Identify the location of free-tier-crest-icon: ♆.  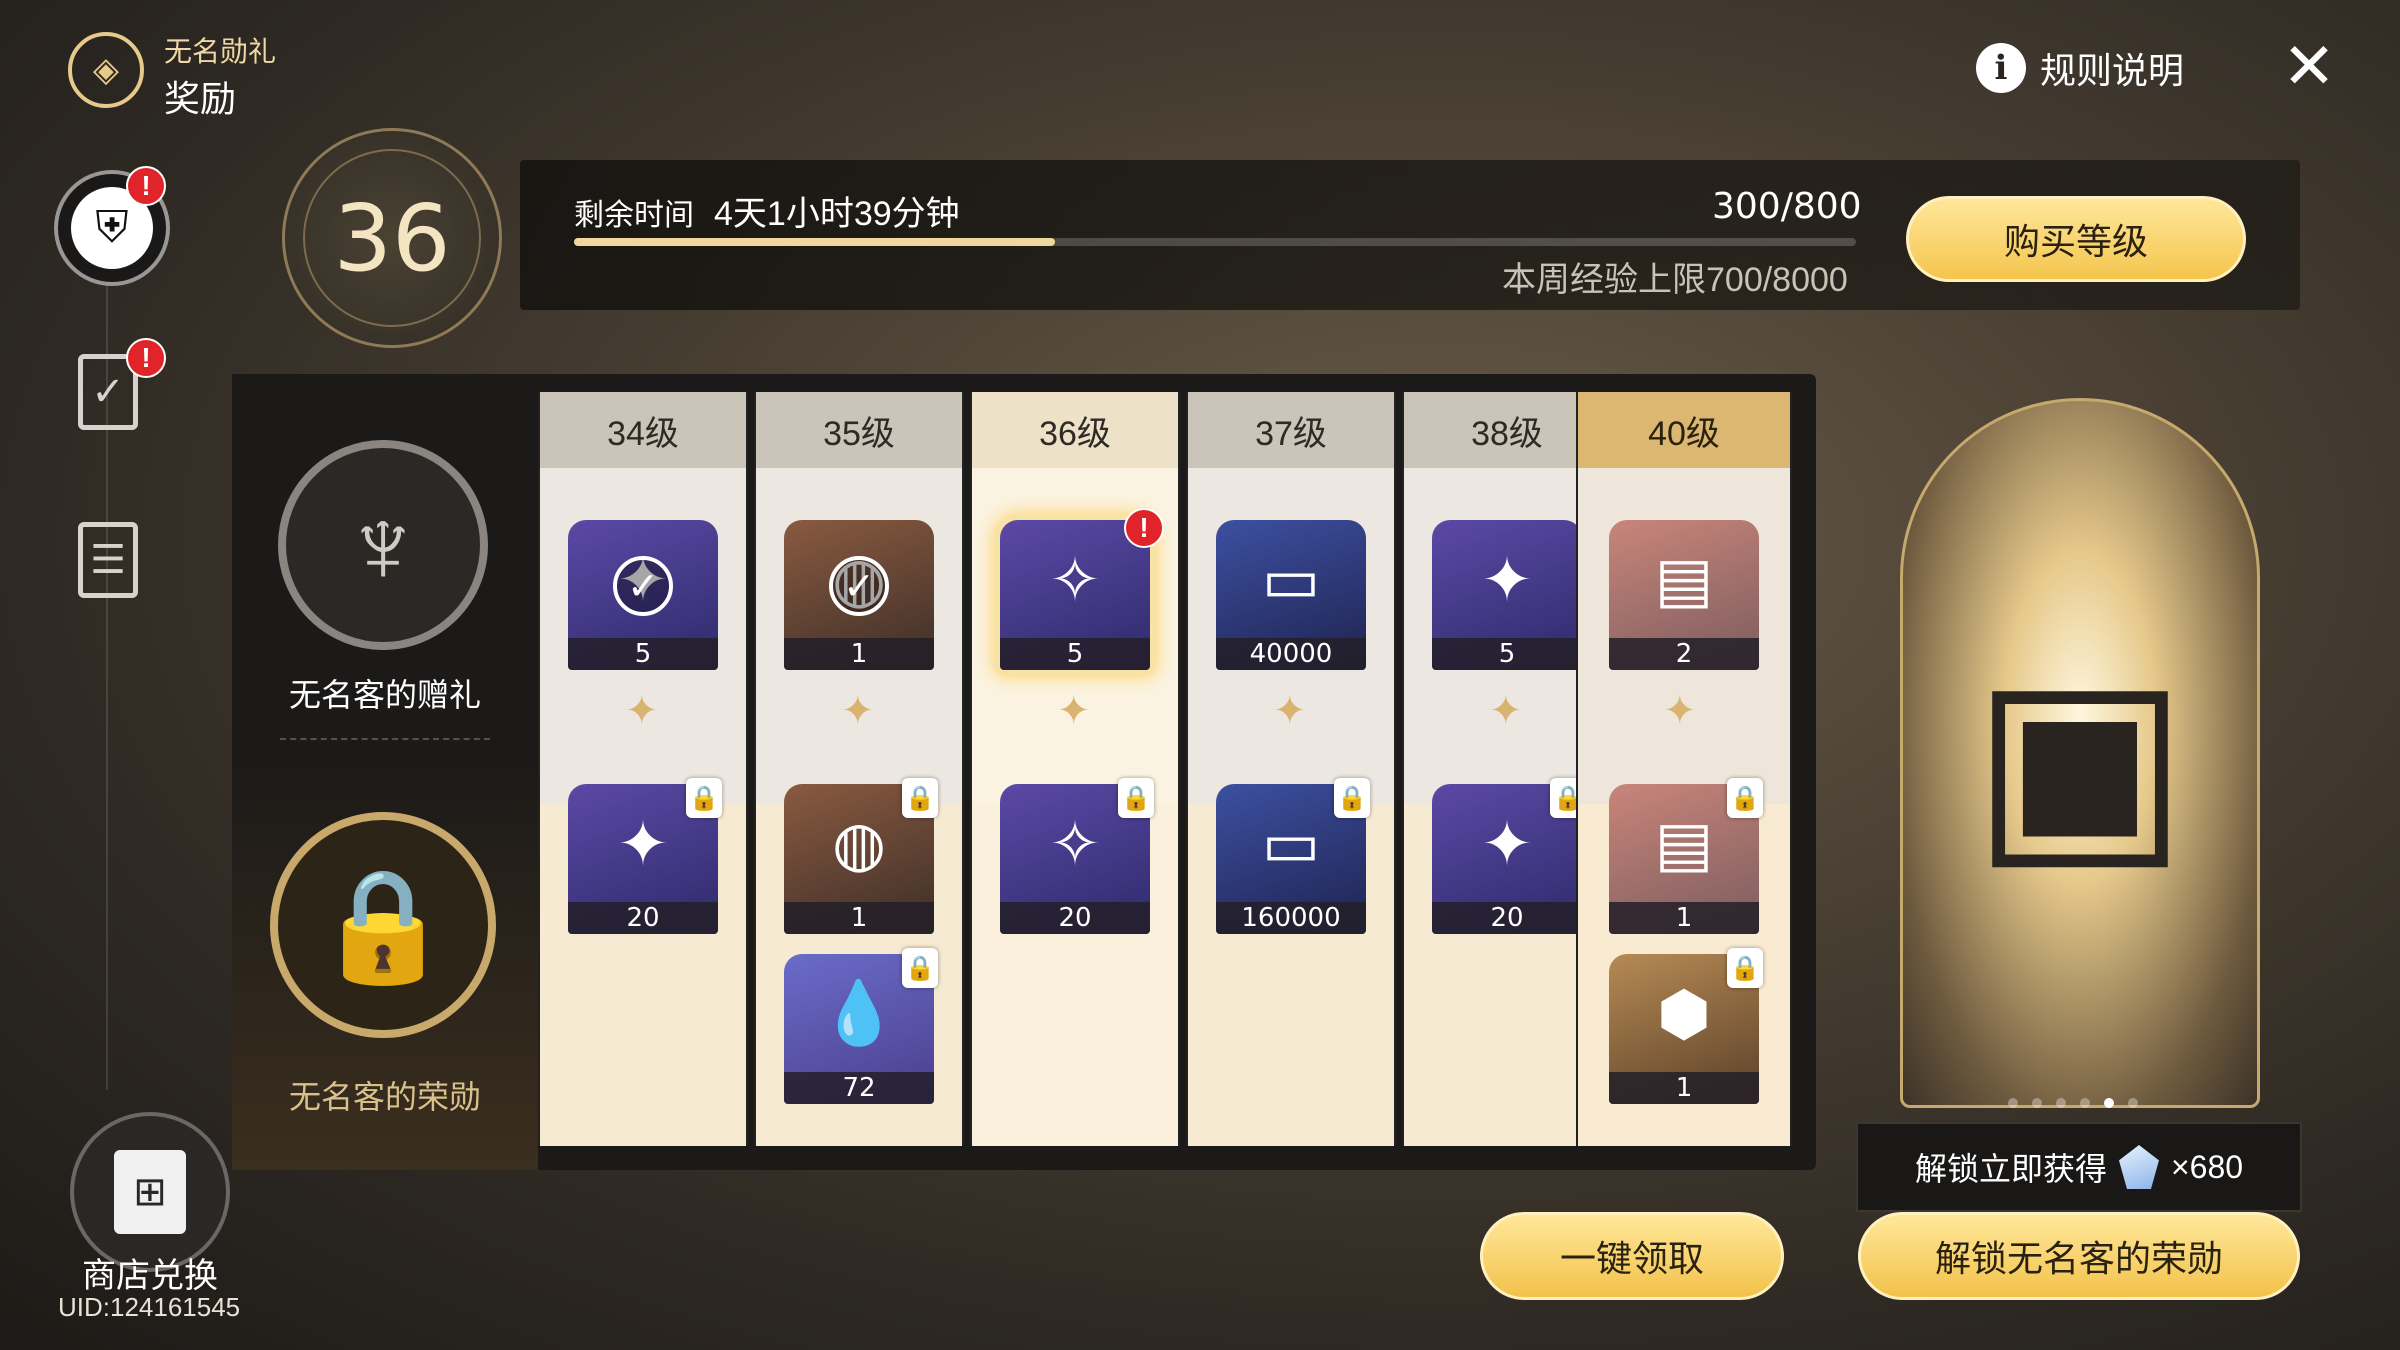
(383, 545).